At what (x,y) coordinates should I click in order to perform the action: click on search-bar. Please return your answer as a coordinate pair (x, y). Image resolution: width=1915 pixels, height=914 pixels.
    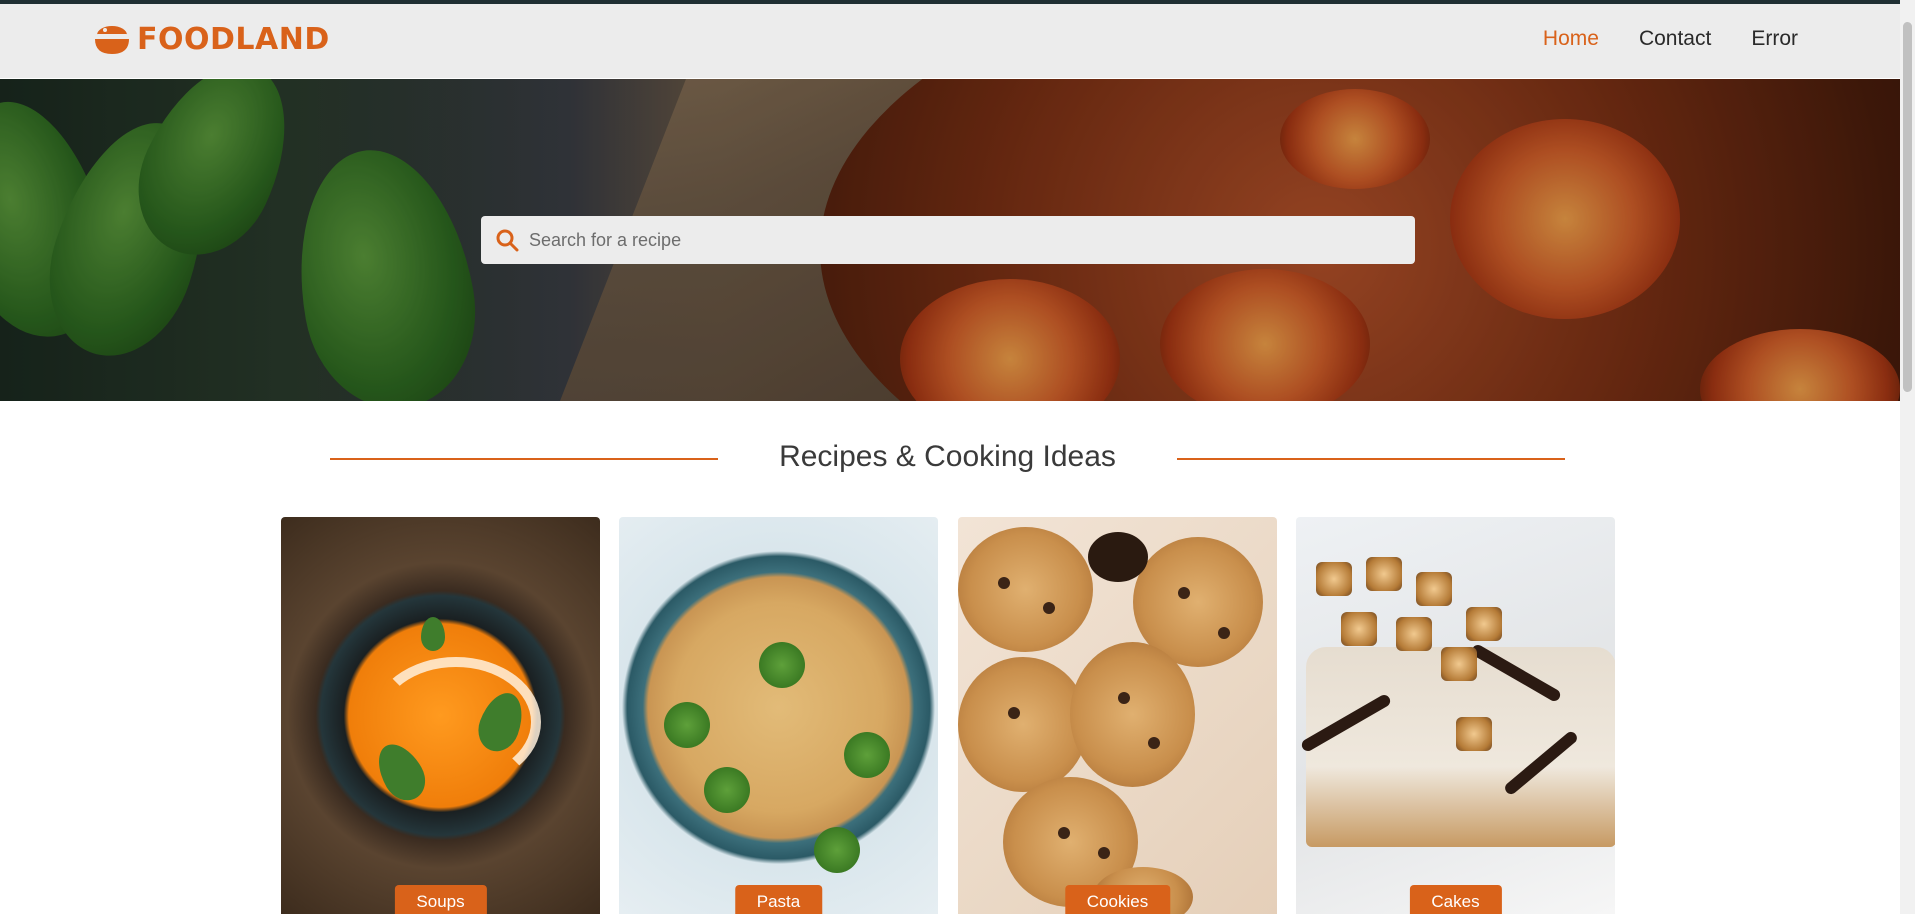
    Looking at the image, I should click on (948, 240).